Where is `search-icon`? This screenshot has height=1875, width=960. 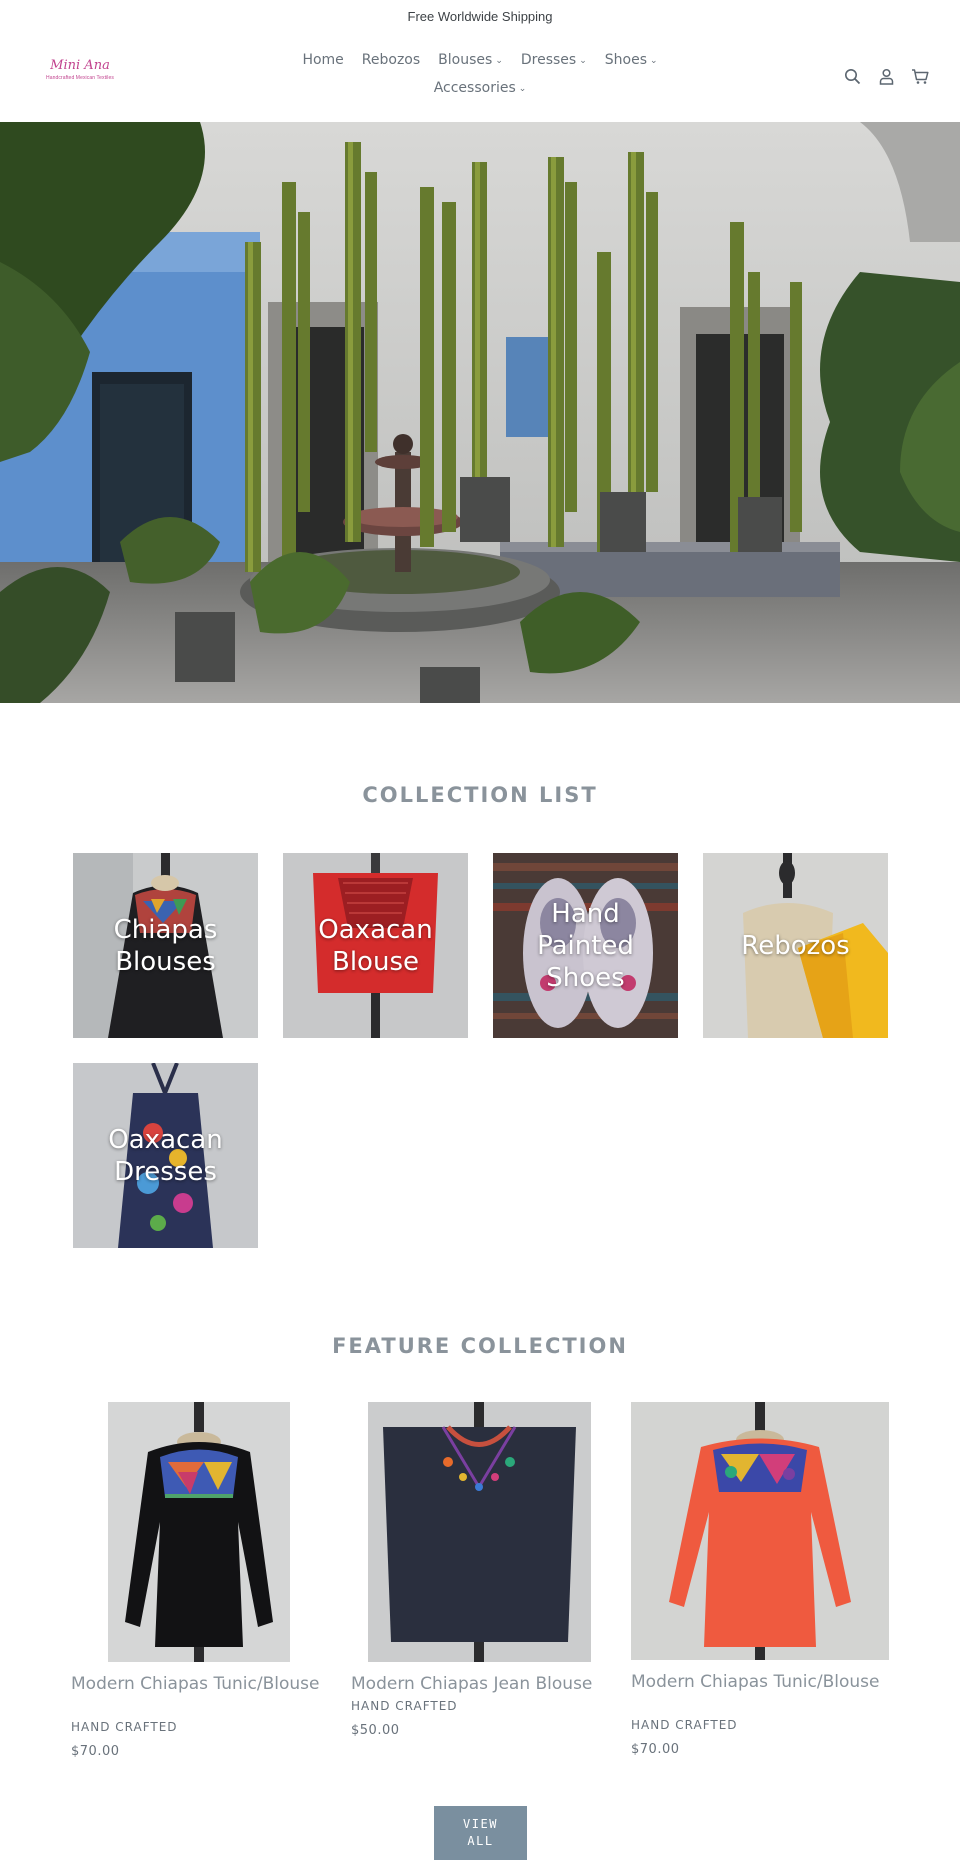
search-icon is located at coordinates (852, 76).